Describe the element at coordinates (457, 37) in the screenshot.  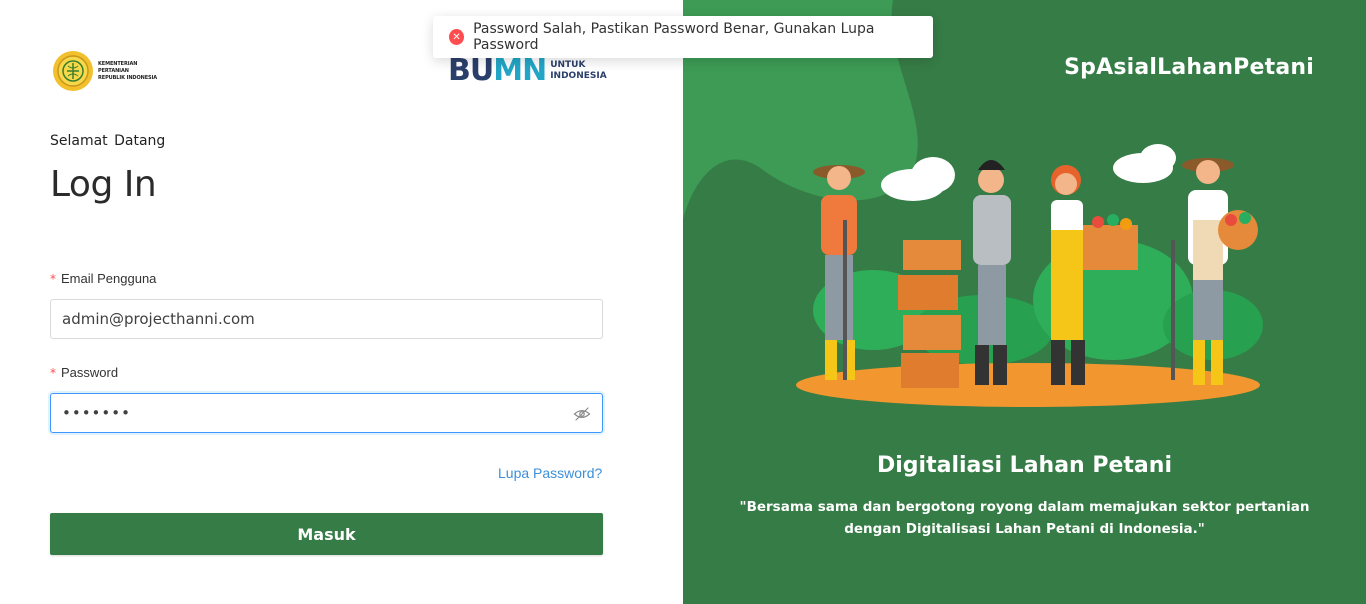
I see `error-circle-icon: ✕` at that location.